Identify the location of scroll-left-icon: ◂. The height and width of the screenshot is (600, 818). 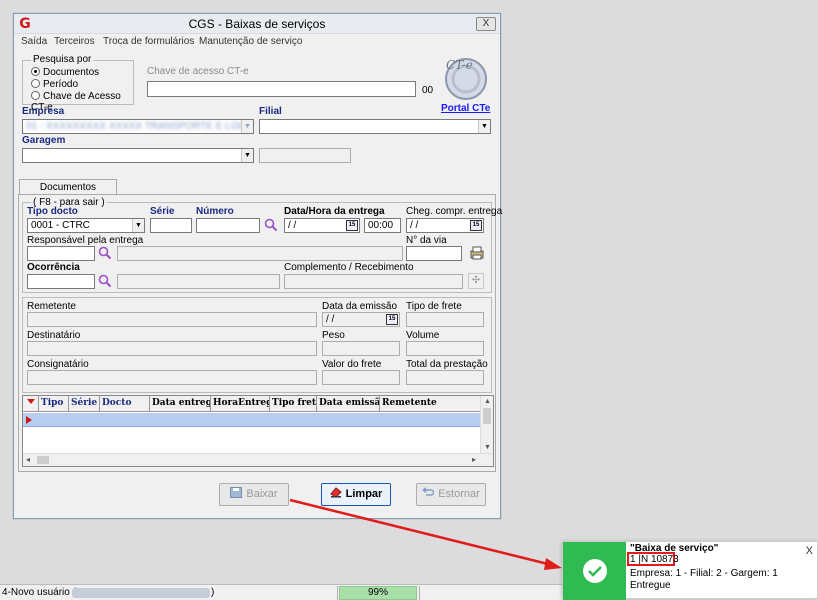
(28, 459).